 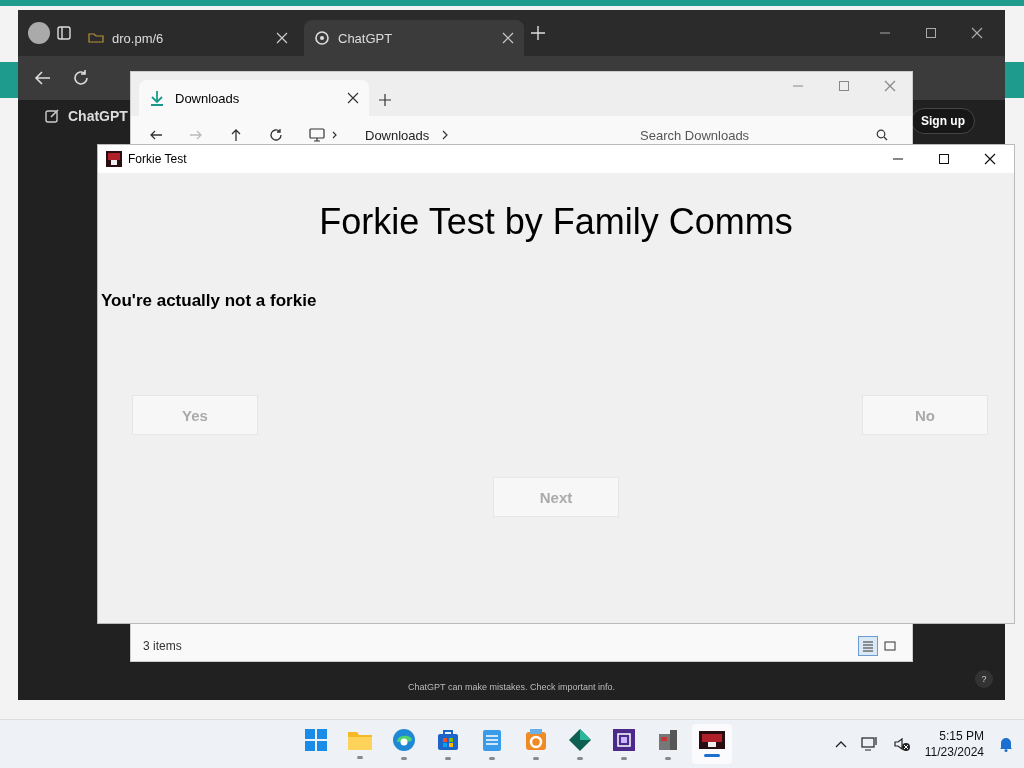 I want to click on volume-muted-icon, so click(x=901, y=744).